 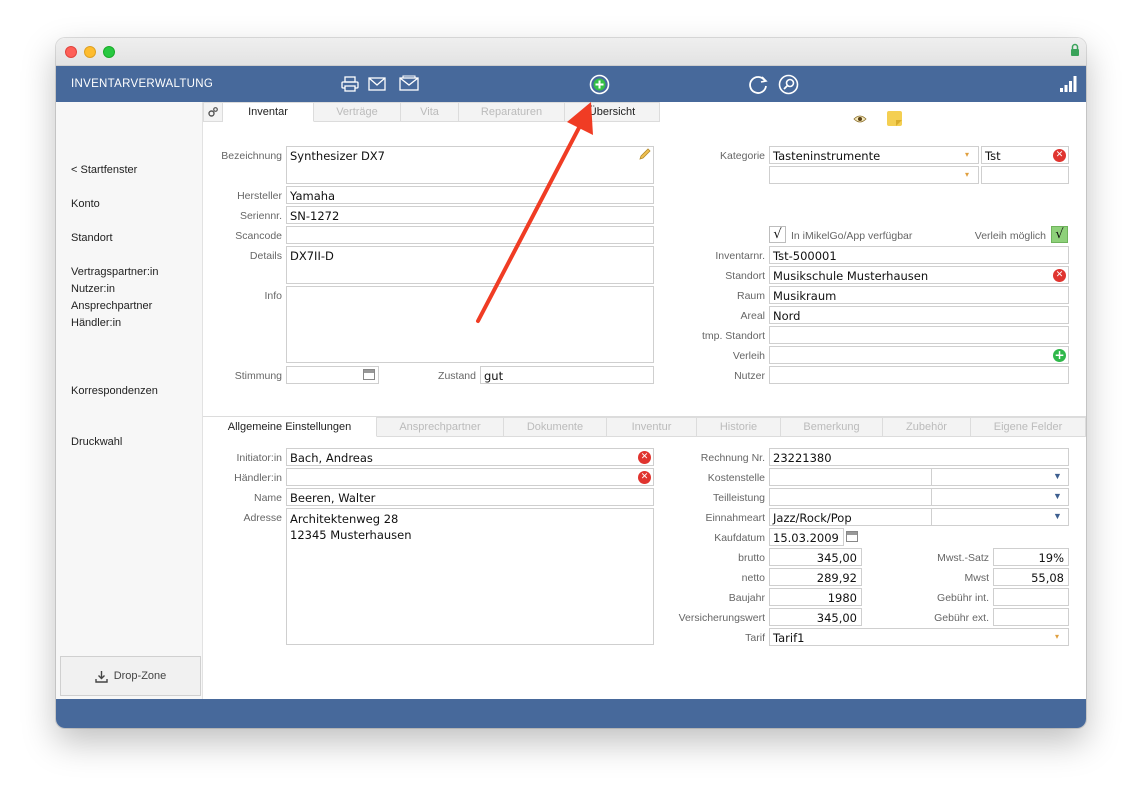 I want to click on sidebar-item-korrespondenzen: Korrespondenzen, so click(x=114, y=391).